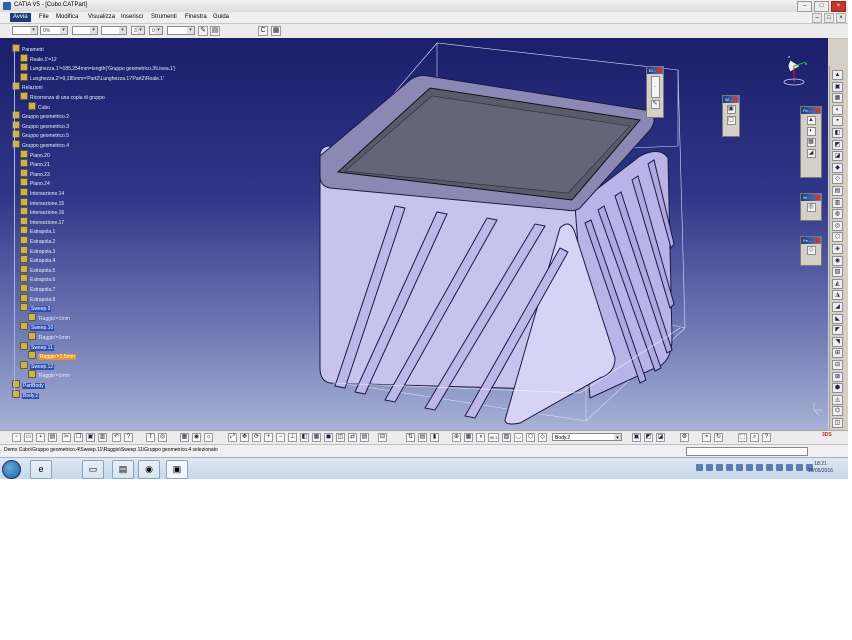 The image size is (852, 640). What do you see at coordinates (718, 437) in the screenshot?
I see `update-icon: ↻` at bounding box center [718, 437].